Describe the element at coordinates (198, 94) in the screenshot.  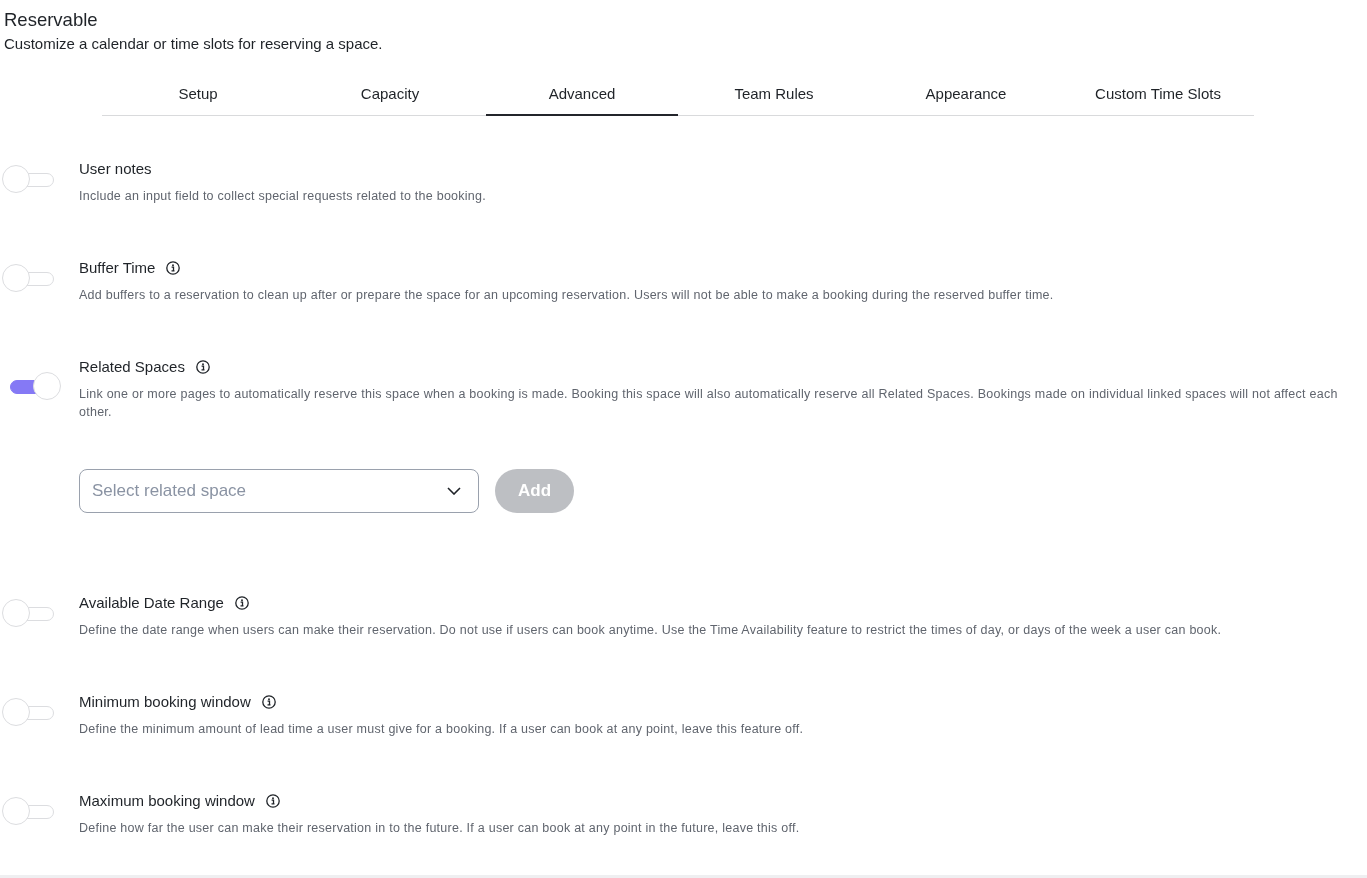
I see `tab: Setup` at that location.